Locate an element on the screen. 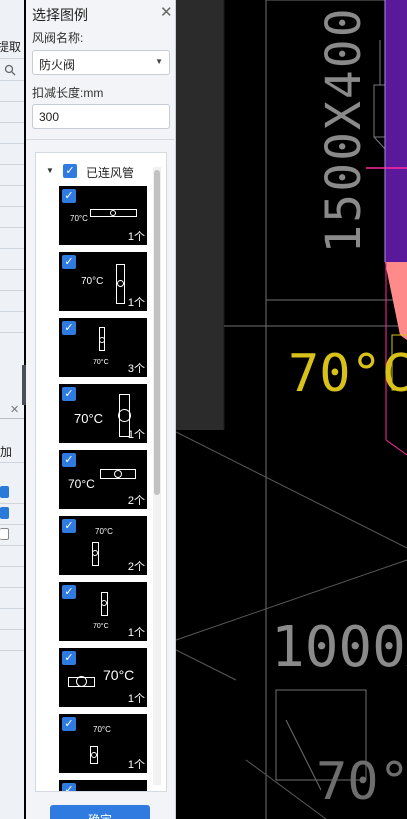 The height and width of the screenshot is (819, 407). expand-triangle-icon: ▼ is located at coordinates (50, 170).